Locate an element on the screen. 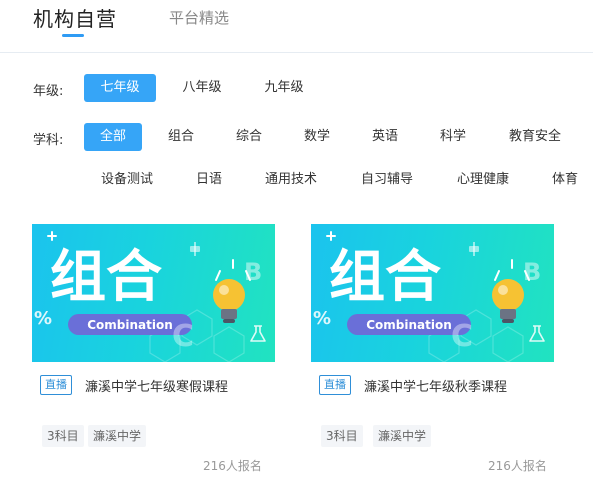 The width and height of the screenshot is (593, 487). subject-chip-japanese: 日语 is located at coordinates (209, 180).